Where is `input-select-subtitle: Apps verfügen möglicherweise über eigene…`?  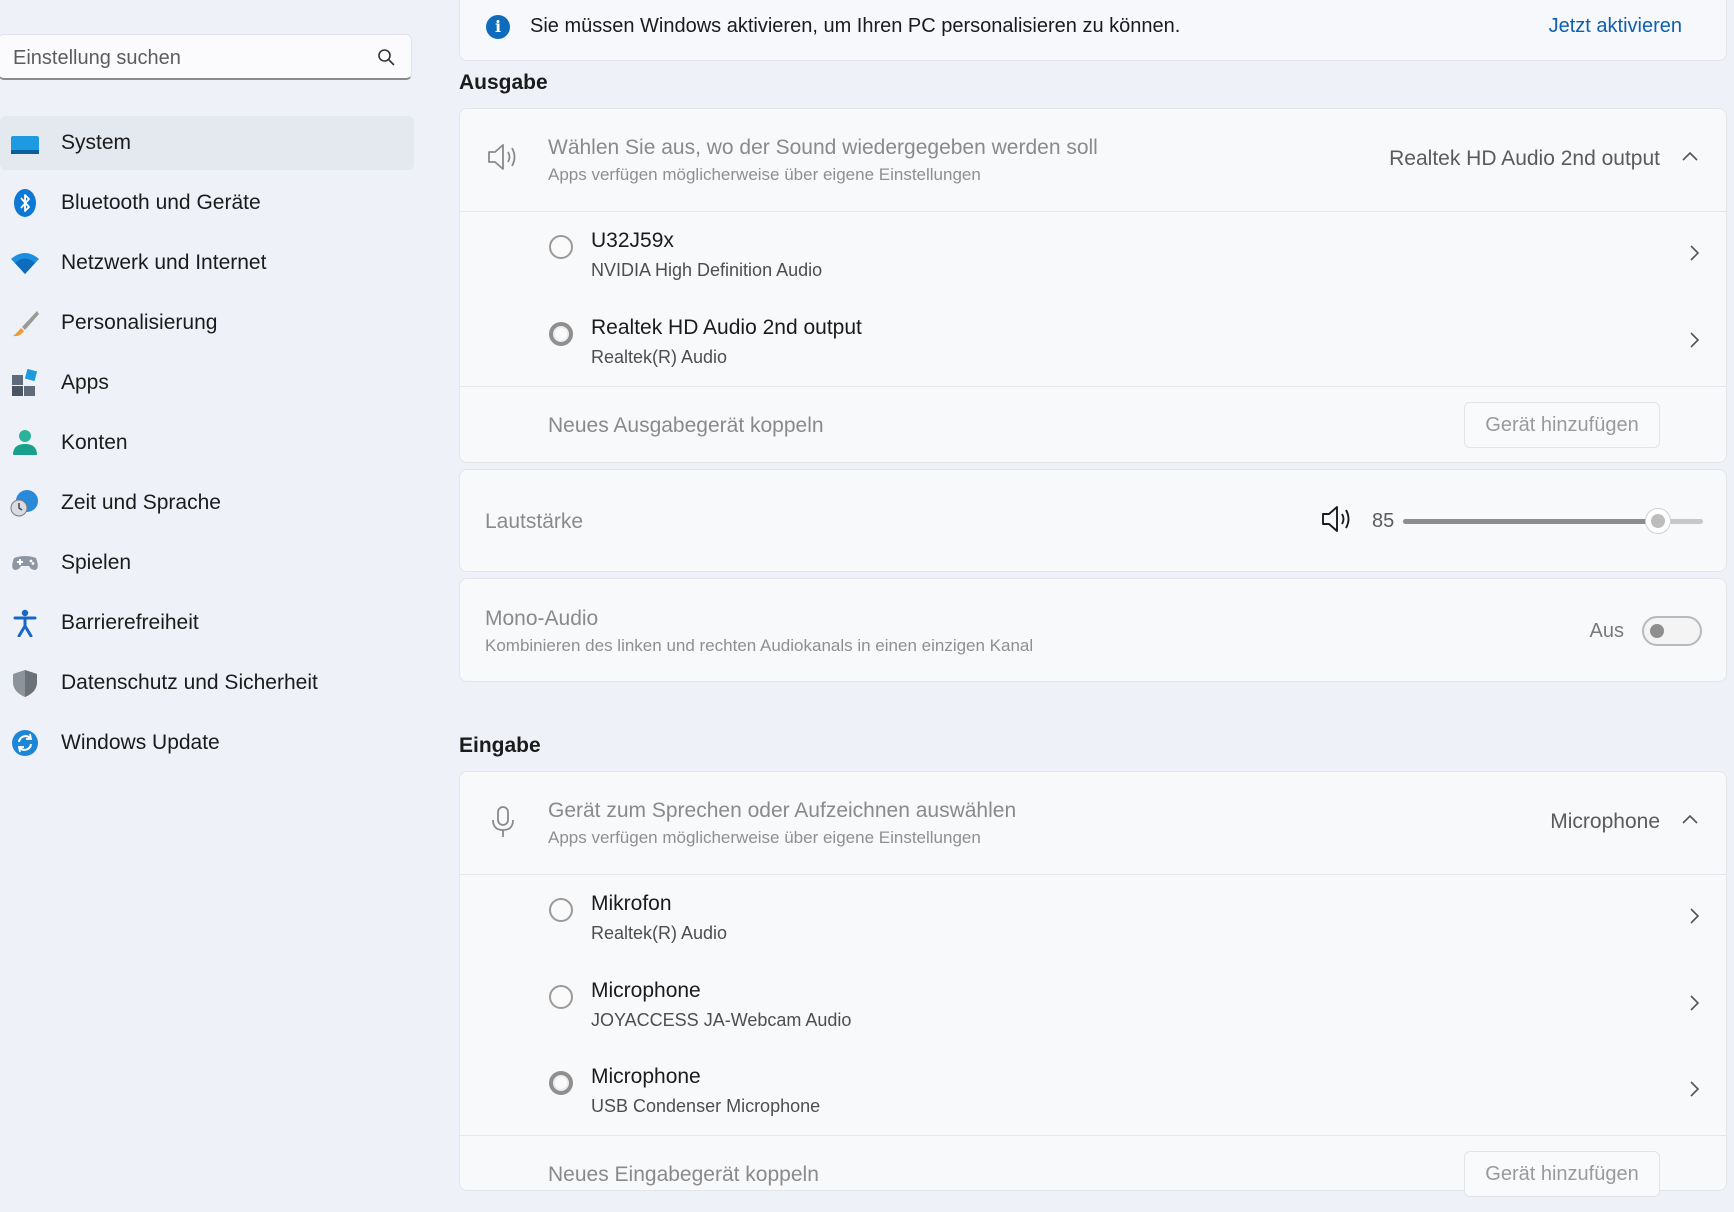 input-select-subtitle: Apps verfügen möglicherweise über eigene… is located at coordinates (764, 837).